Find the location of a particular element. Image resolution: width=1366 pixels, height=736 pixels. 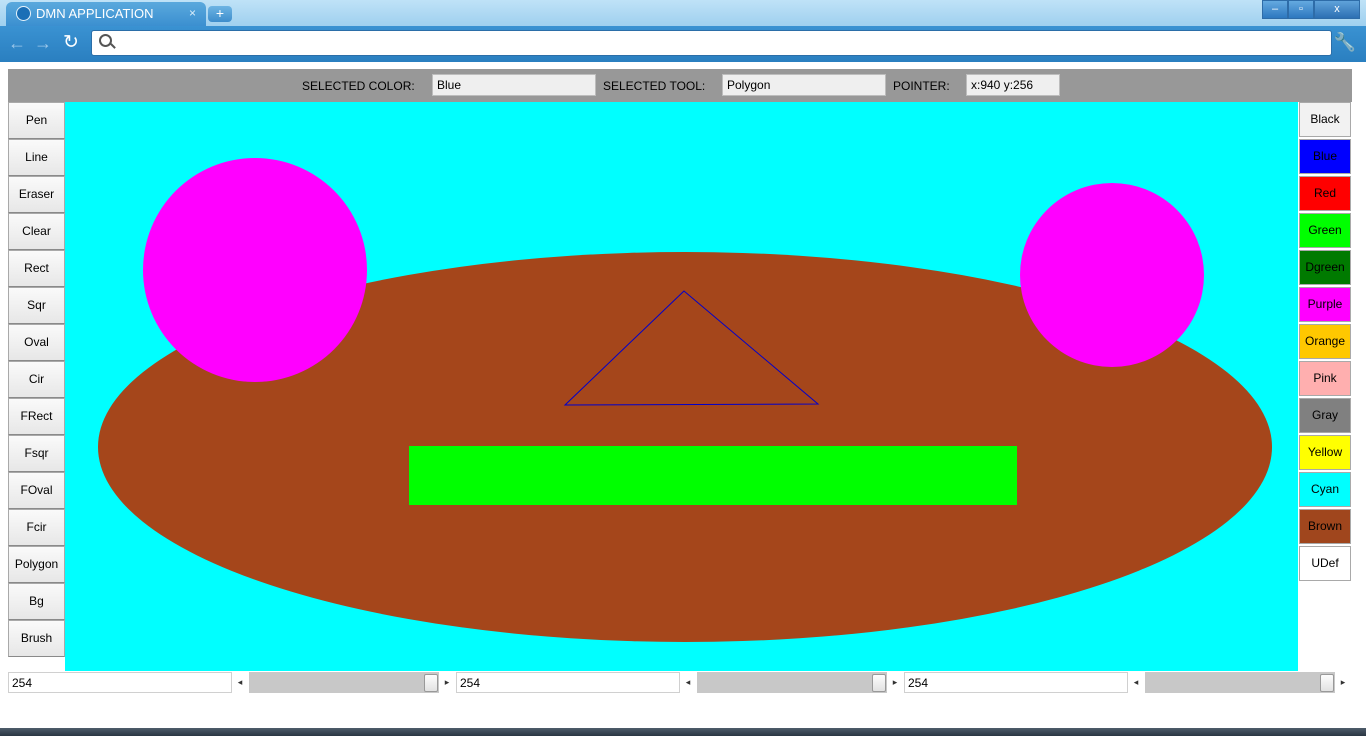

close-window-button: x is located at coordinates (1337, 9).